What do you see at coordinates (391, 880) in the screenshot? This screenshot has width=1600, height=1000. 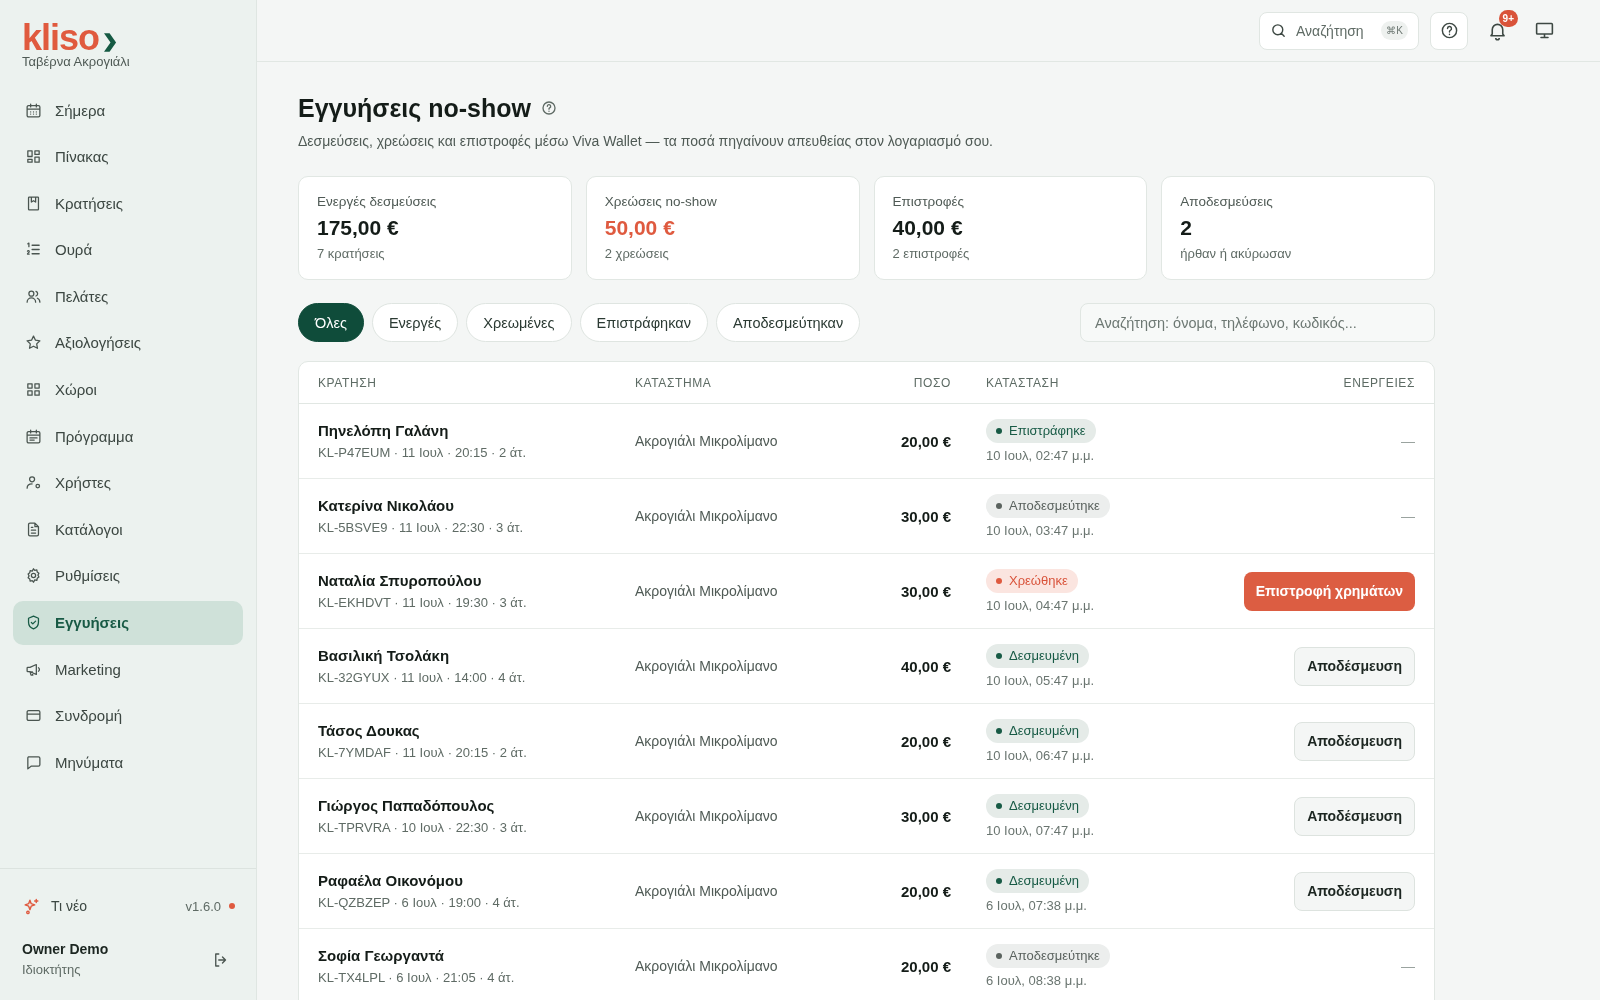 I see `guest-name: Ραφαέλα Οικονόμου` at bounding box center [391, 880].